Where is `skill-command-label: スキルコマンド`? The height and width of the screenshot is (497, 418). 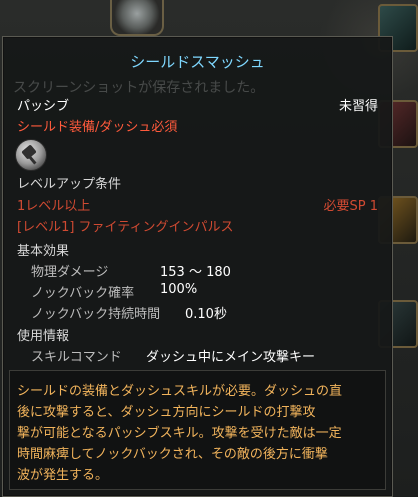
skill-command-label: スキルコマンド is located at coordinates (76, 357).